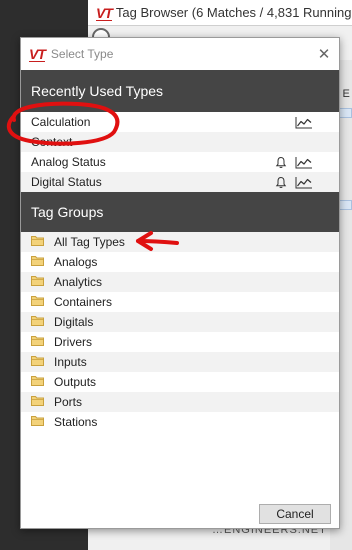  What do you see at coordinates (180, 242) in the screenshot?
I see `tag-group-item: All Tag Types` at bounding box center [180, 242].